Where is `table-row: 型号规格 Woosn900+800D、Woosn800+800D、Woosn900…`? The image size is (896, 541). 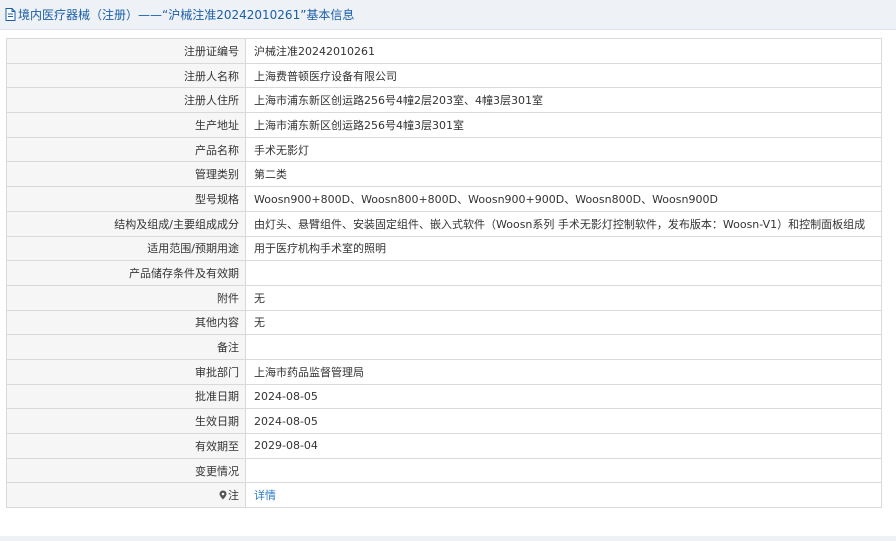 table-row: 型号规格 Woosn900+800D、Woosn800+800D、Woosn900… is located at coordinates (444, 199).